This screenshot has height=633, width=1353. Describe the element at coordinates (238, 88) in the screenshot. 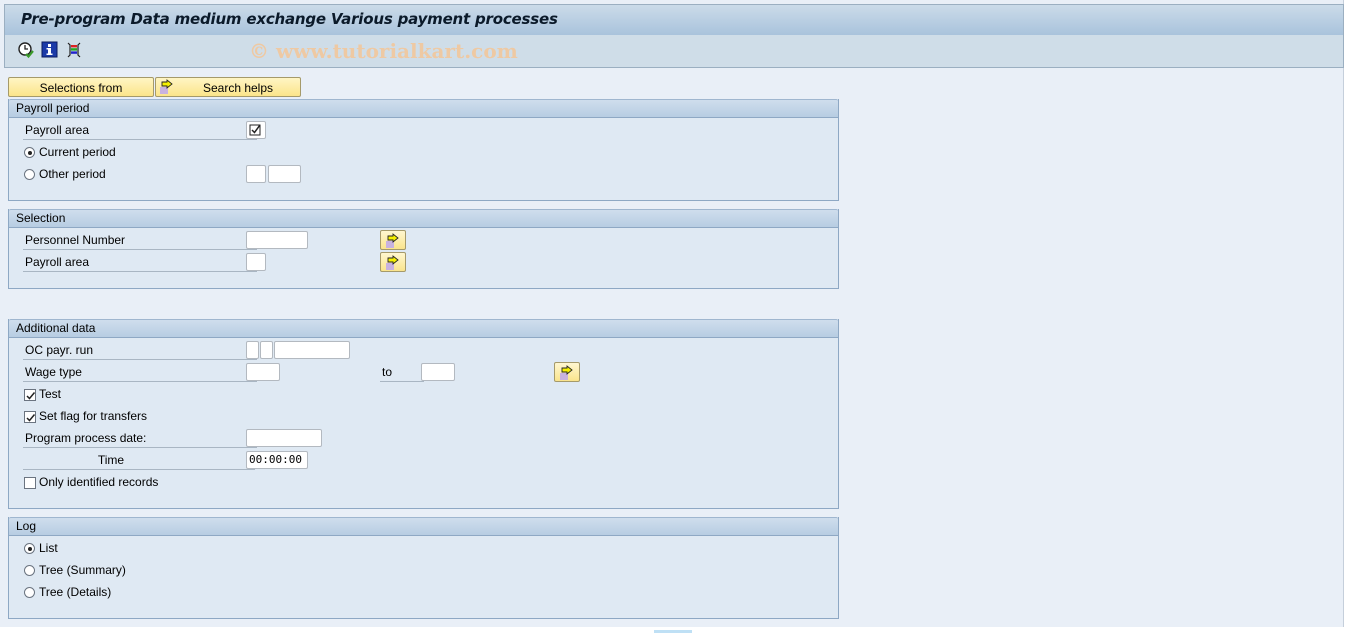

I see `search-helps-label: Search helps` at that location.